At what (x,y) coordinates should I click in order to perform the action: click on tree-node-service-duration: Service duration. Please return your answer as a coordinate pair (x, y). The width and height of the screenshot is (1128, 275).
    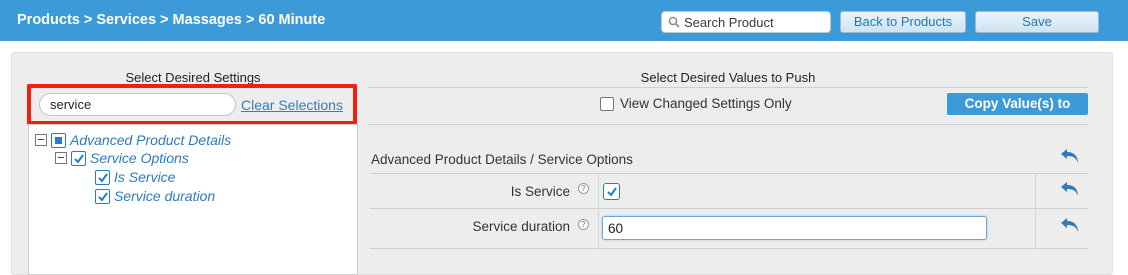
    Looking at the image, I should click on (155, 196).